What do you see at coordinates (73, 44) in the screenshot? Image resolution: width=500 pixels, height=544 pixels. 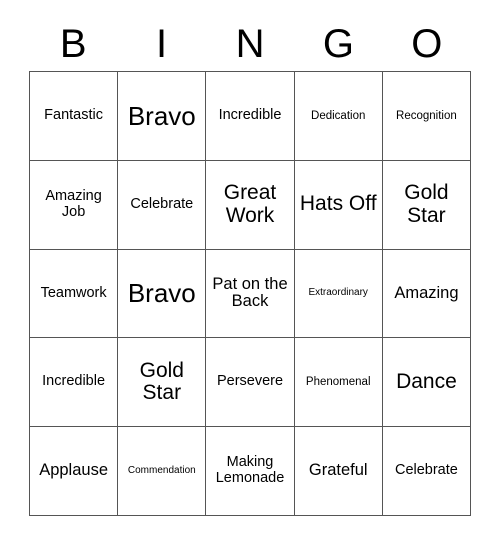 I see `bingo-header-letter-b: B` at bounding box center [73, 44].